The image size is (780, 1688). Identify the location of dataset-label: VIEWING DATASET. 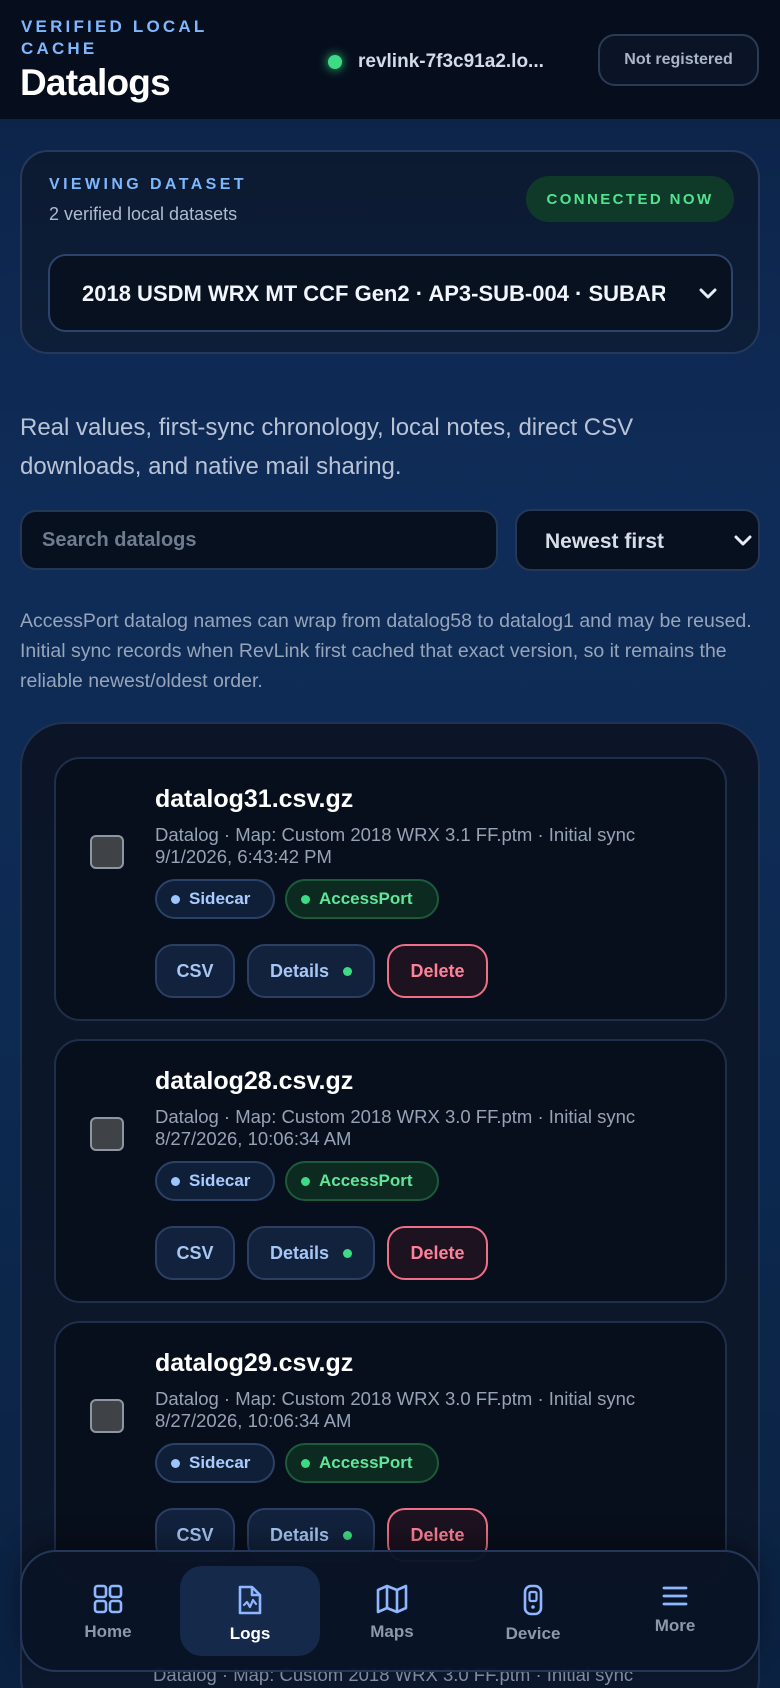
(148, 184).